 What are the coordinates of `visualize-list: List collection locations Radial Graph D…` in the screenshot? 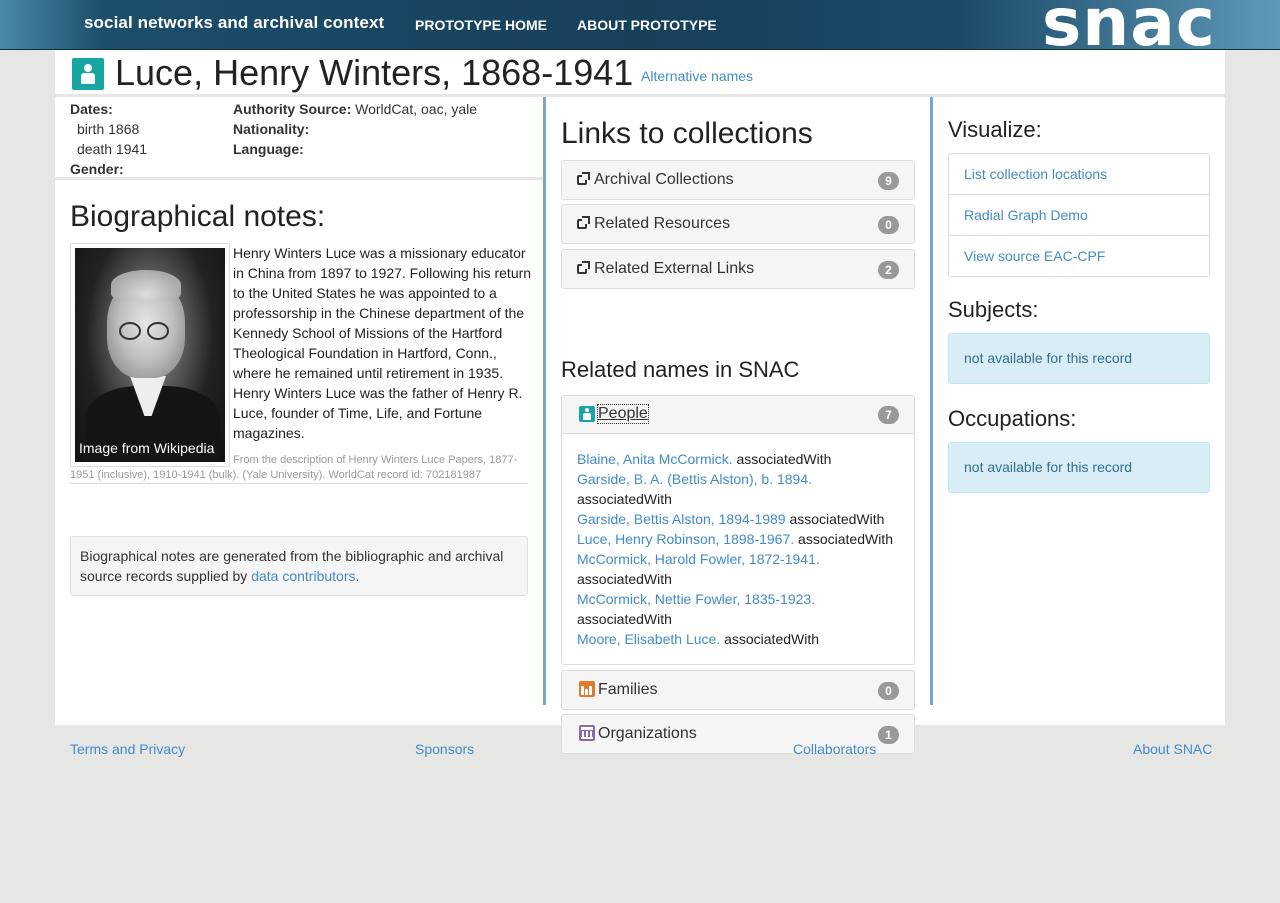 It's located at (1079, 215).